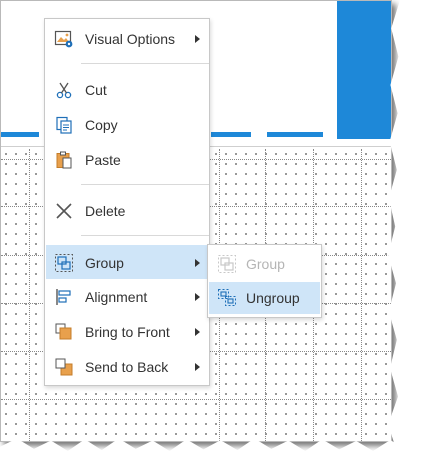 The width and height of the screenshot is (424, 472). Describe the element at coordinates (64, 160) in the screenshot. I see `paste-icon` at that location.